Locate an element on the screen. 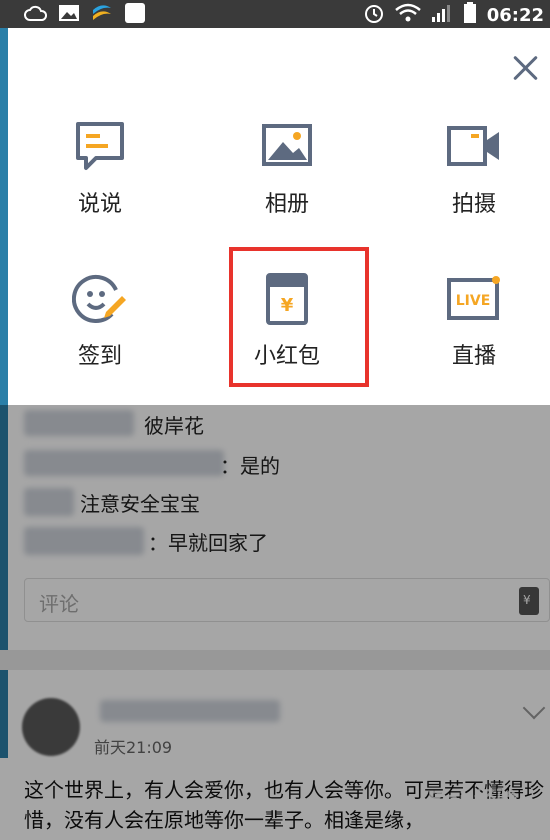 This screenshot has width=550, height=840. camera-icon is located at coordinates (473, 146).